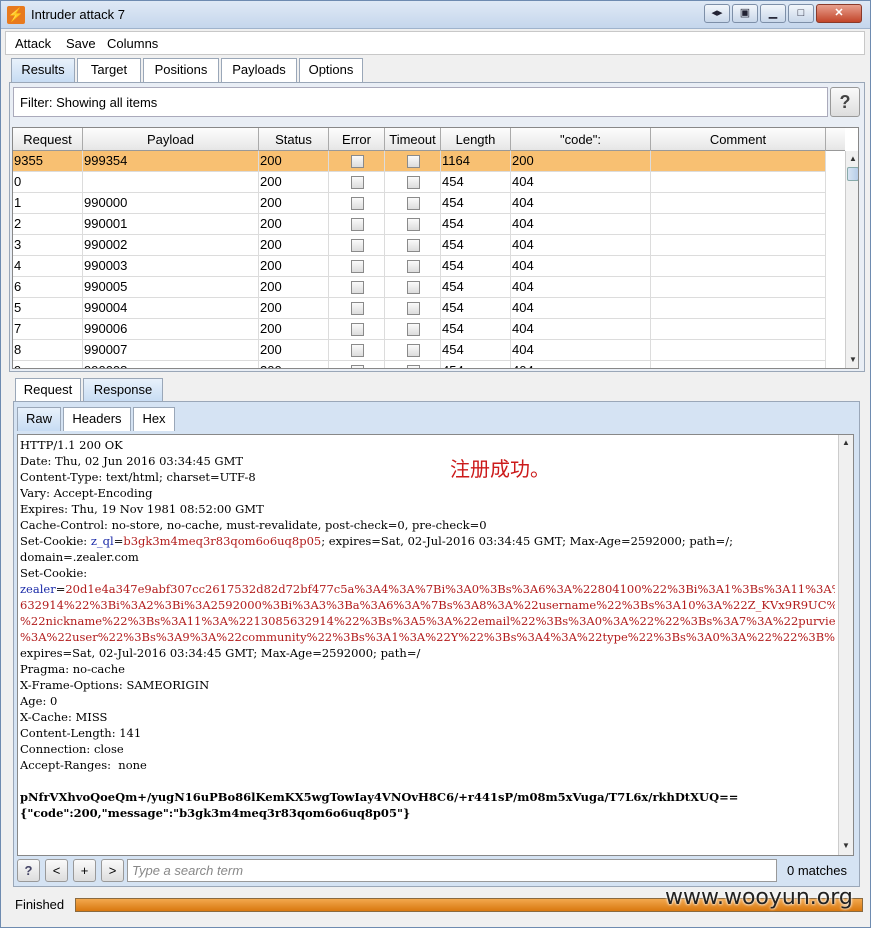 This screenshot has width=871, height=928. What do you see at coordinates (33, 43) in the screenshot?
I see `menu-attack: Attack` at bounding box center [33, 43].